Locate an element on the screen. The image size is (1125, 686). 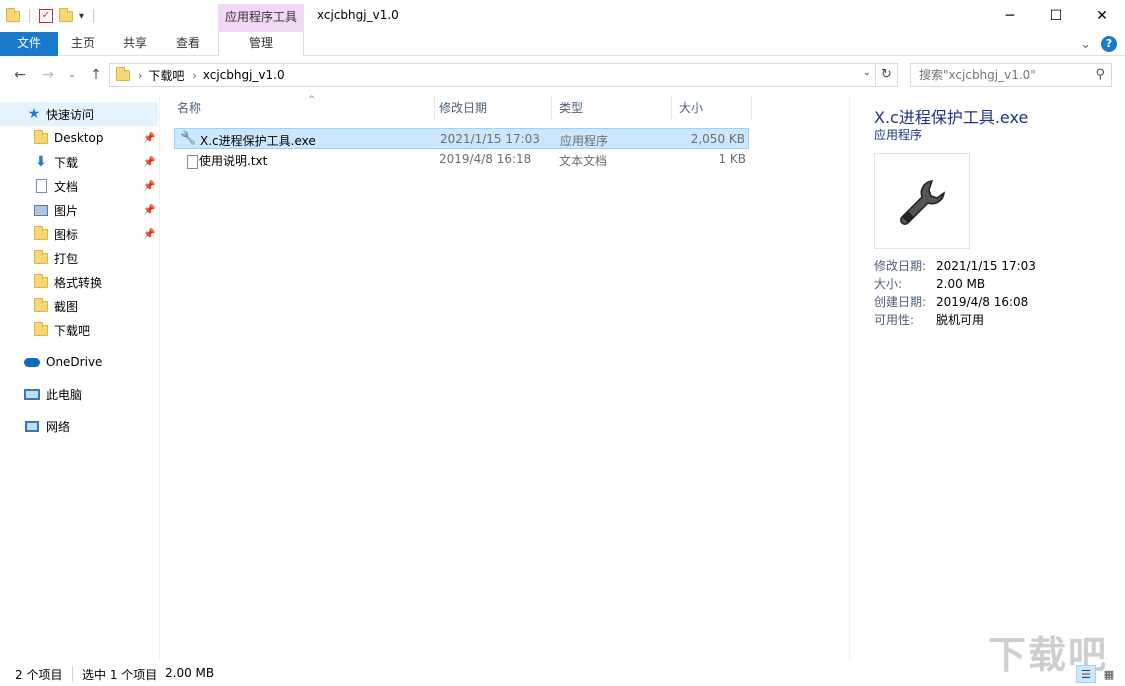
file-row: 使用说明.txt 2019/4/8 16:18 文本文档 1 KB is located at coordinates (461, 159).